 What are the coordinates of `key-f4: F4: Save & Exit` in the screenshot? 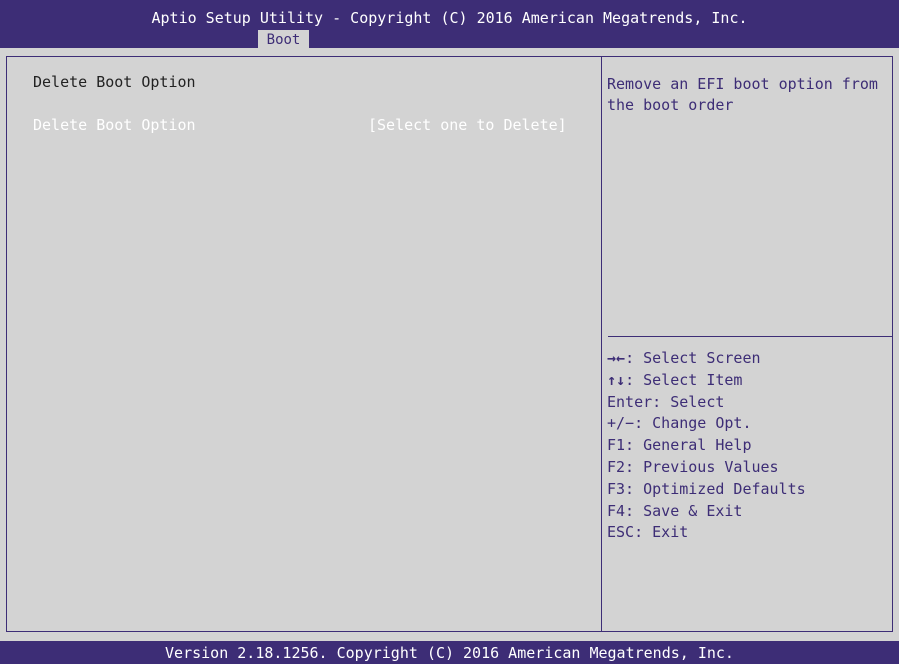 It's located at (675, 510).